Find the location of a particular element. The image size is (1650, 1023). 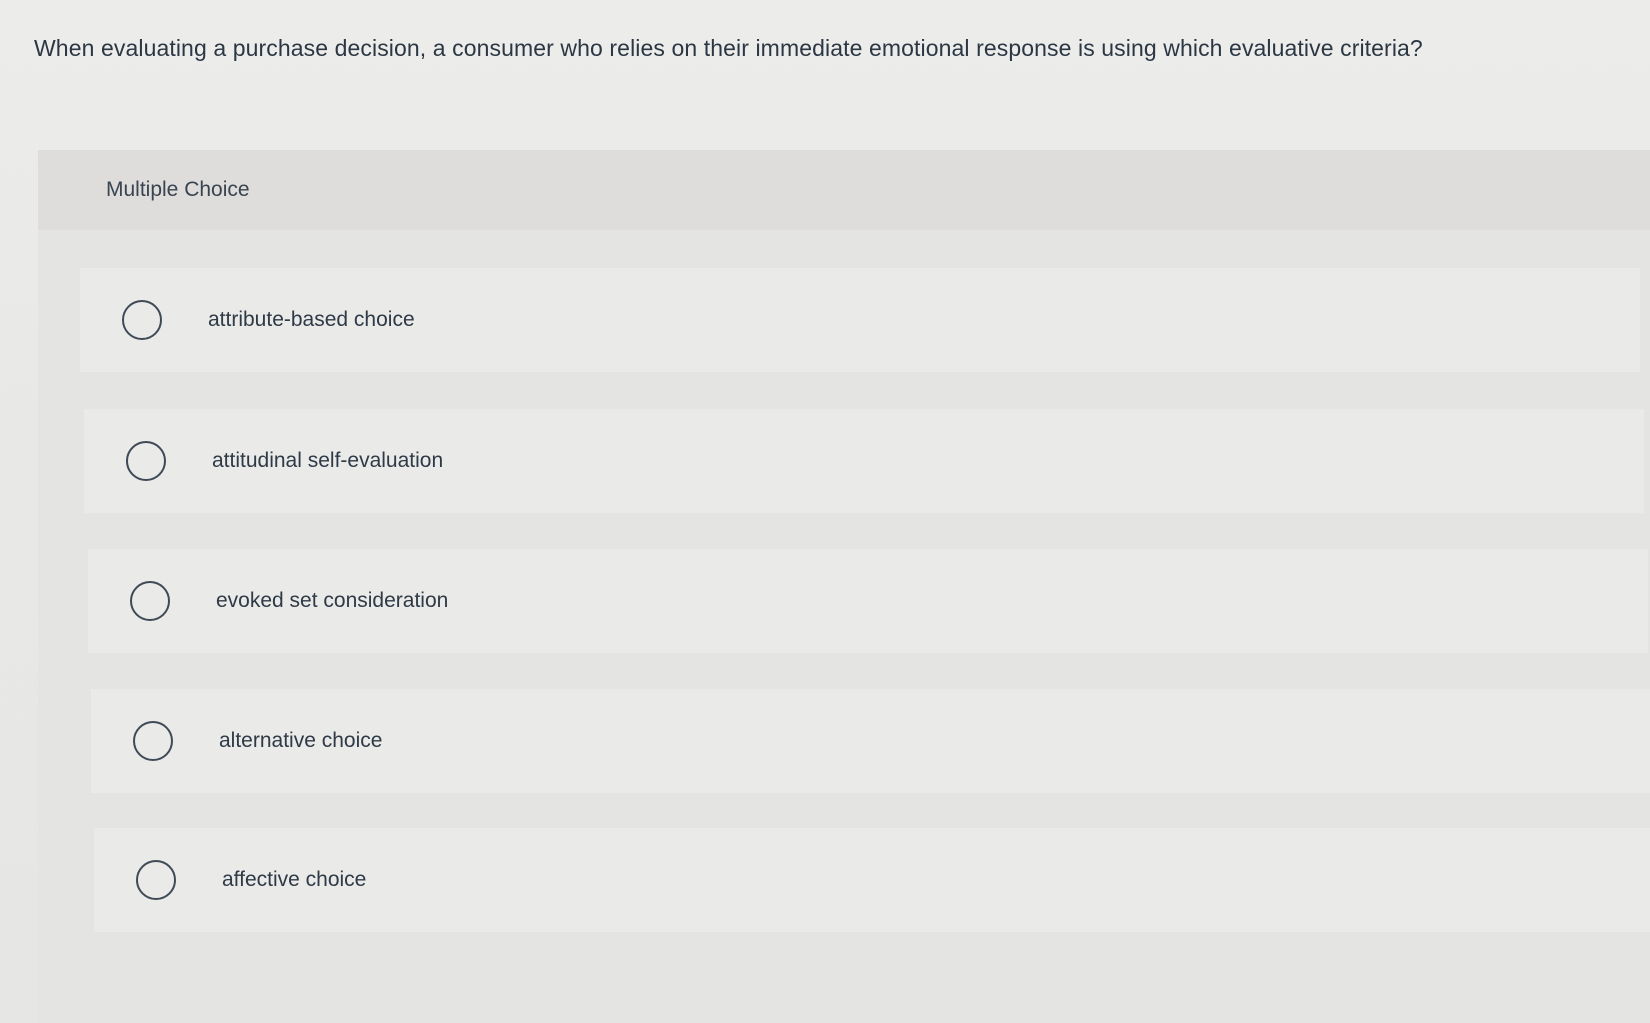

option-label: evoked set consideration is located at coordinates (332, 600).